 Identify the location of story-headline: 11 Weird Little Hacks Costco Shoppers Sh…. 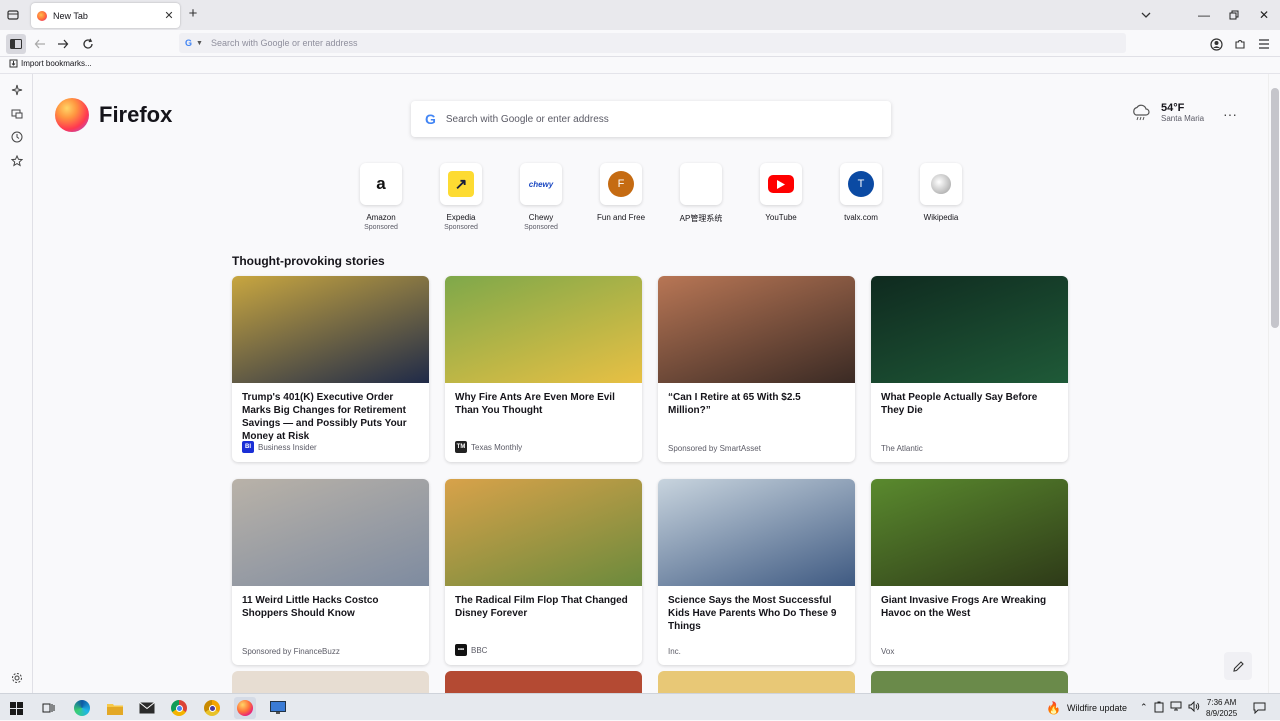
(310, 607).